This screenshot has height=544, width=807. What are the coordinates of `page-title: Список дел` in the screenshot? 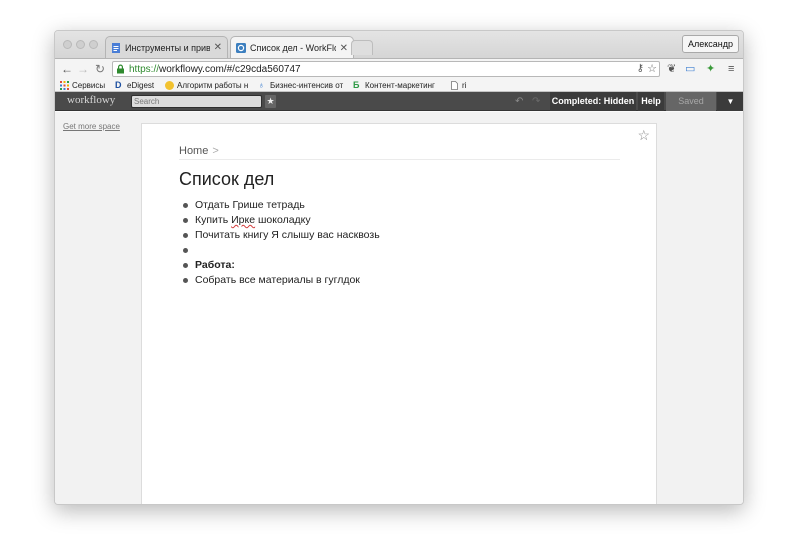 It's located at (226, 179).